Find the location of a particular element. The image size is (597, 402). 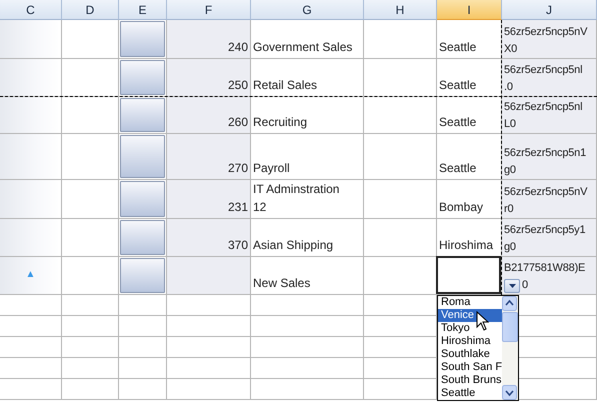

table-cell-text: 56zr5ezr5ncp5nl L0 is located at coordinates (543, 116).